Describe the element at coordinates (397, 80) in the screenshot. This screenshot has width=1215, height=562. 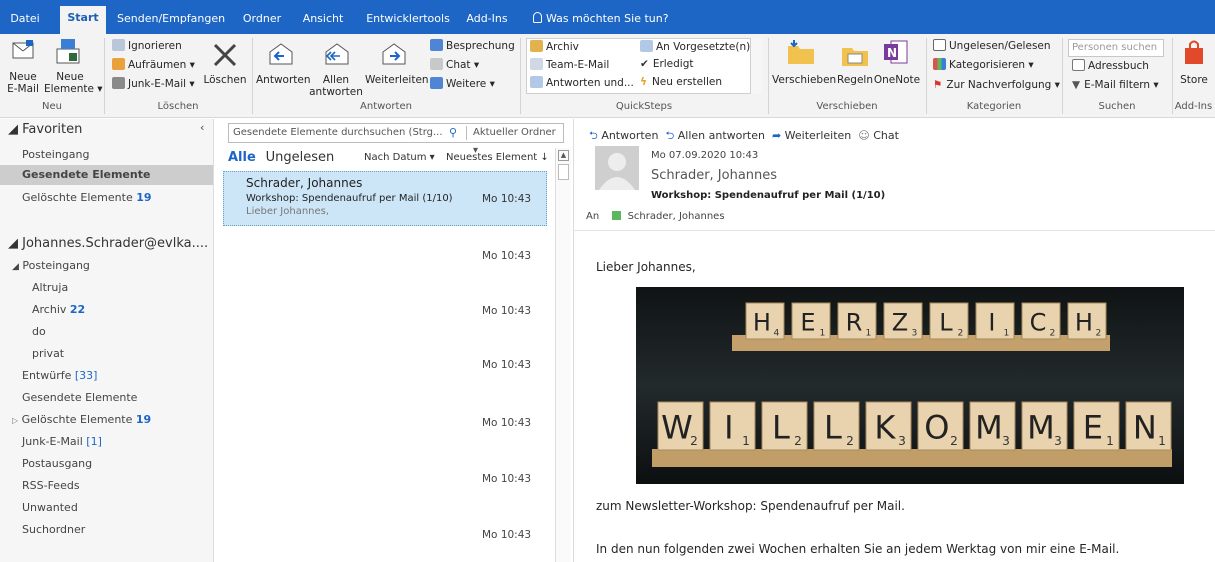
I see `forward-button: Weiterleiten` at that location.